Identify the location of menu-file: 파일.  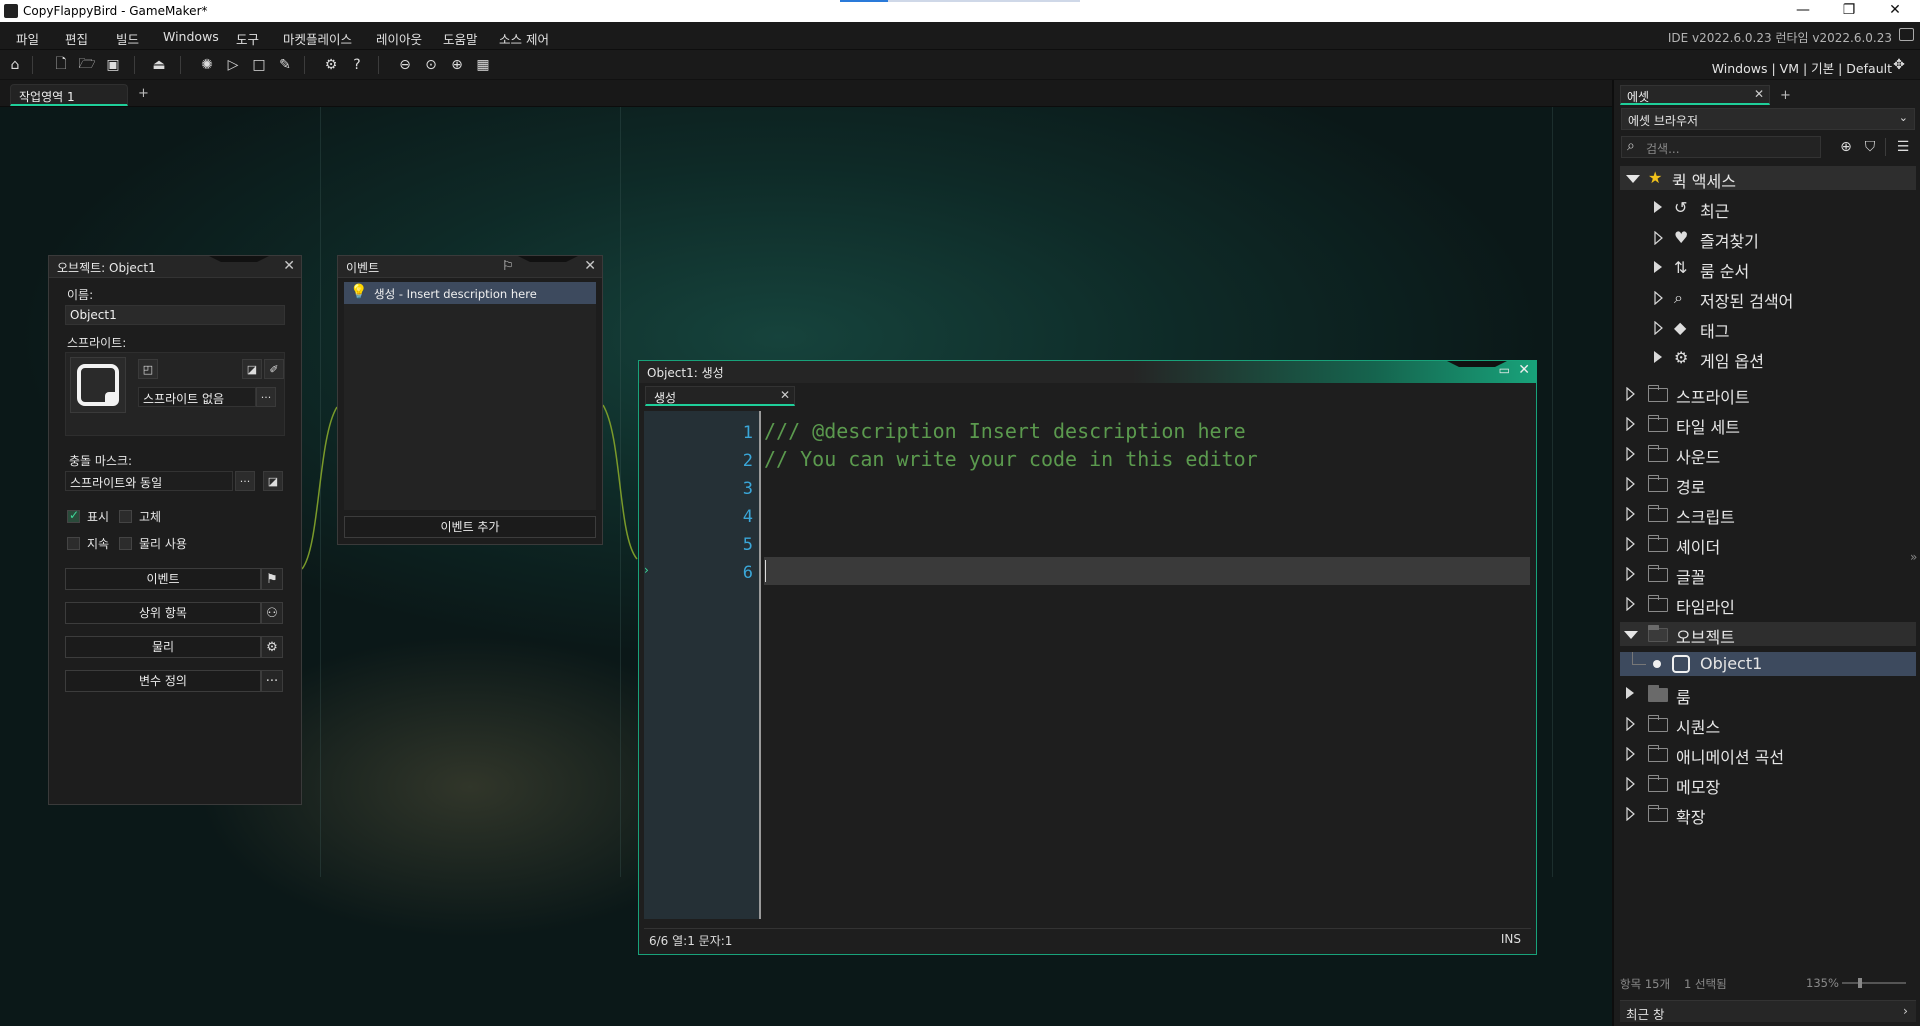
(27, 38).